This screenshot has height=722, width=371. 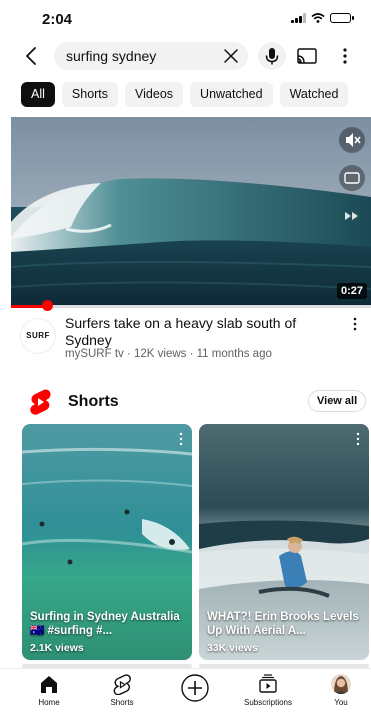 What do you see at coordinates (318, 18) in the screenshot?
I see `wifi-icon` at bounding box center [318, 18].